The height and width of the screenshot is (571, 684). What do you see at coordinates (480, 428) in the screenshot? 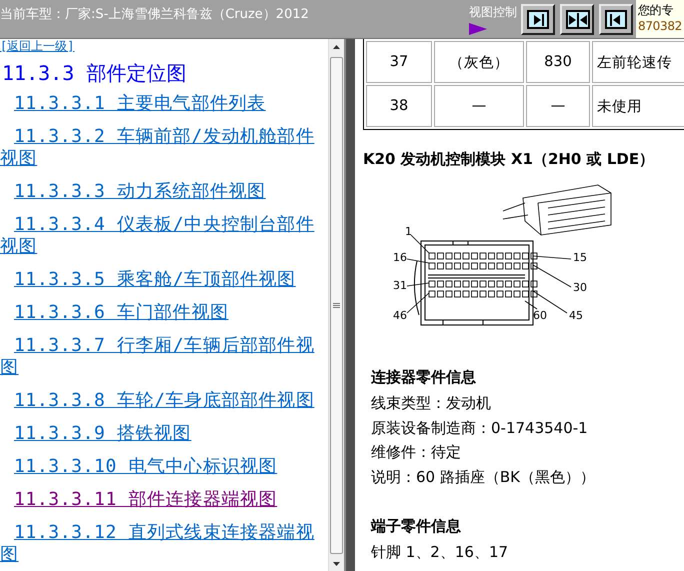
I see `info-line: 原装设备制造商：0-1743540-1` at bounding box center [480, 428].